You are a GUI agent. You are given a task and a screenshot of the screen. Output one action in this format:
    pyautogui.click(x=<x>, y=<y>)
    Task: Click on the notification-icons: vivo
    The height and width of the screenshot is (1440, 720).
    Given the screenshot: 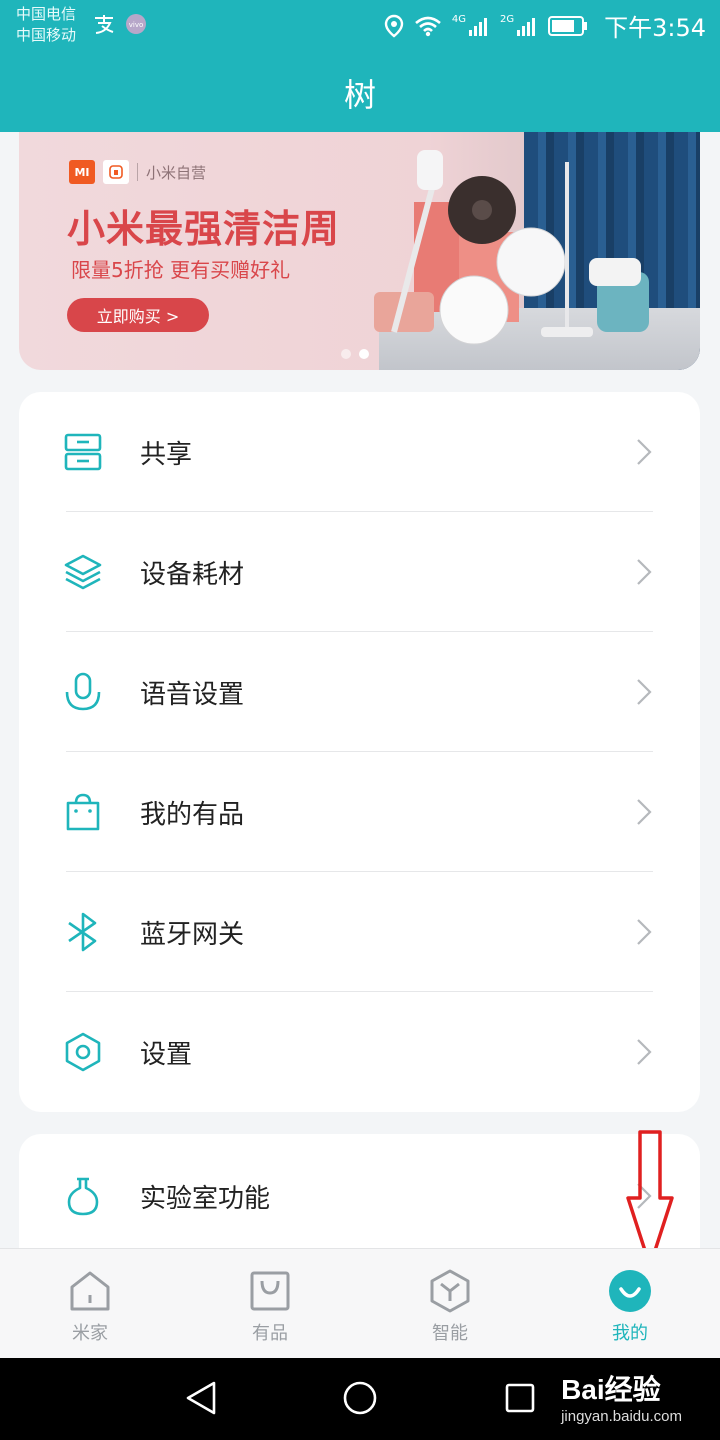 What is the action you would take?
    pyautogui.click(x=120, y=24)
    